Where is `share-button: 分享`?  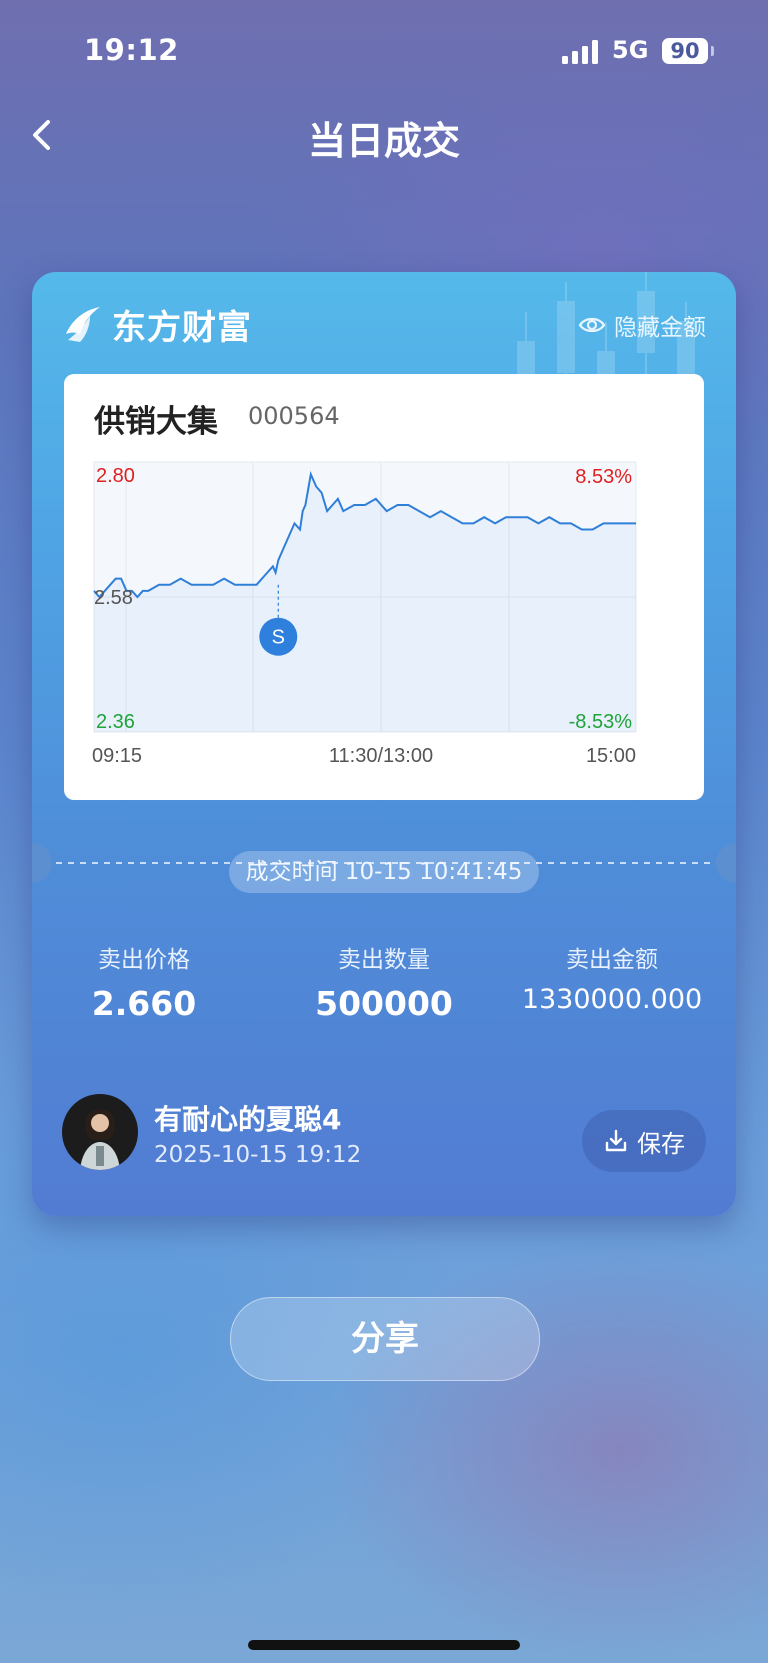
share-button: 分享 is located at coordinates (385, 1339).